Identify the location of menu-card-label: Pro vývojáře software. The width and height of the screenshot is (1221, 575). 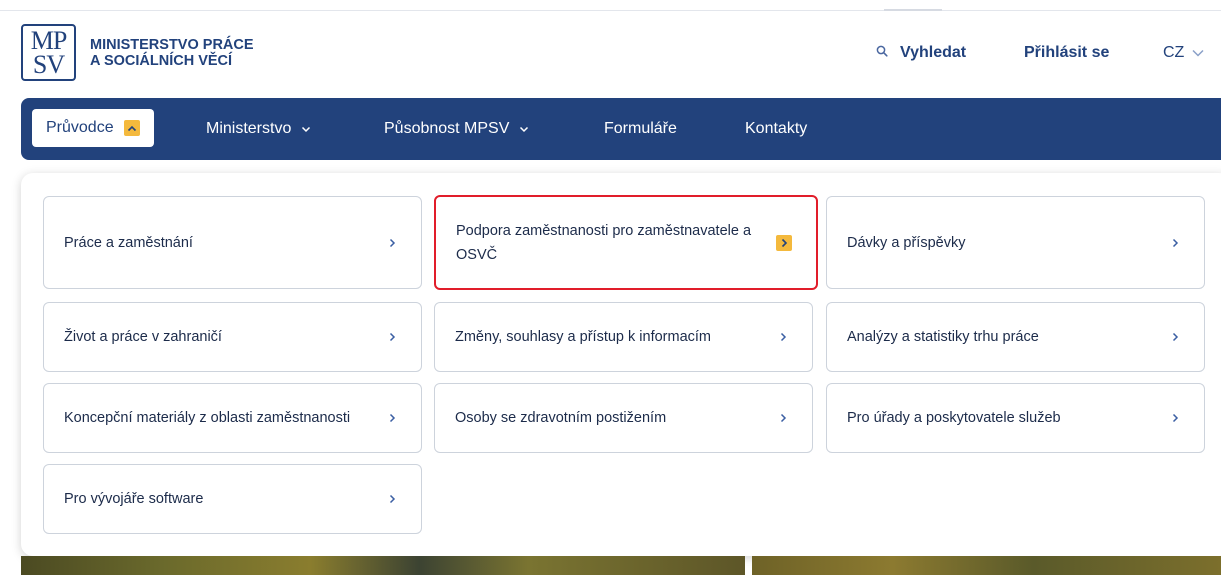
(134, 499).